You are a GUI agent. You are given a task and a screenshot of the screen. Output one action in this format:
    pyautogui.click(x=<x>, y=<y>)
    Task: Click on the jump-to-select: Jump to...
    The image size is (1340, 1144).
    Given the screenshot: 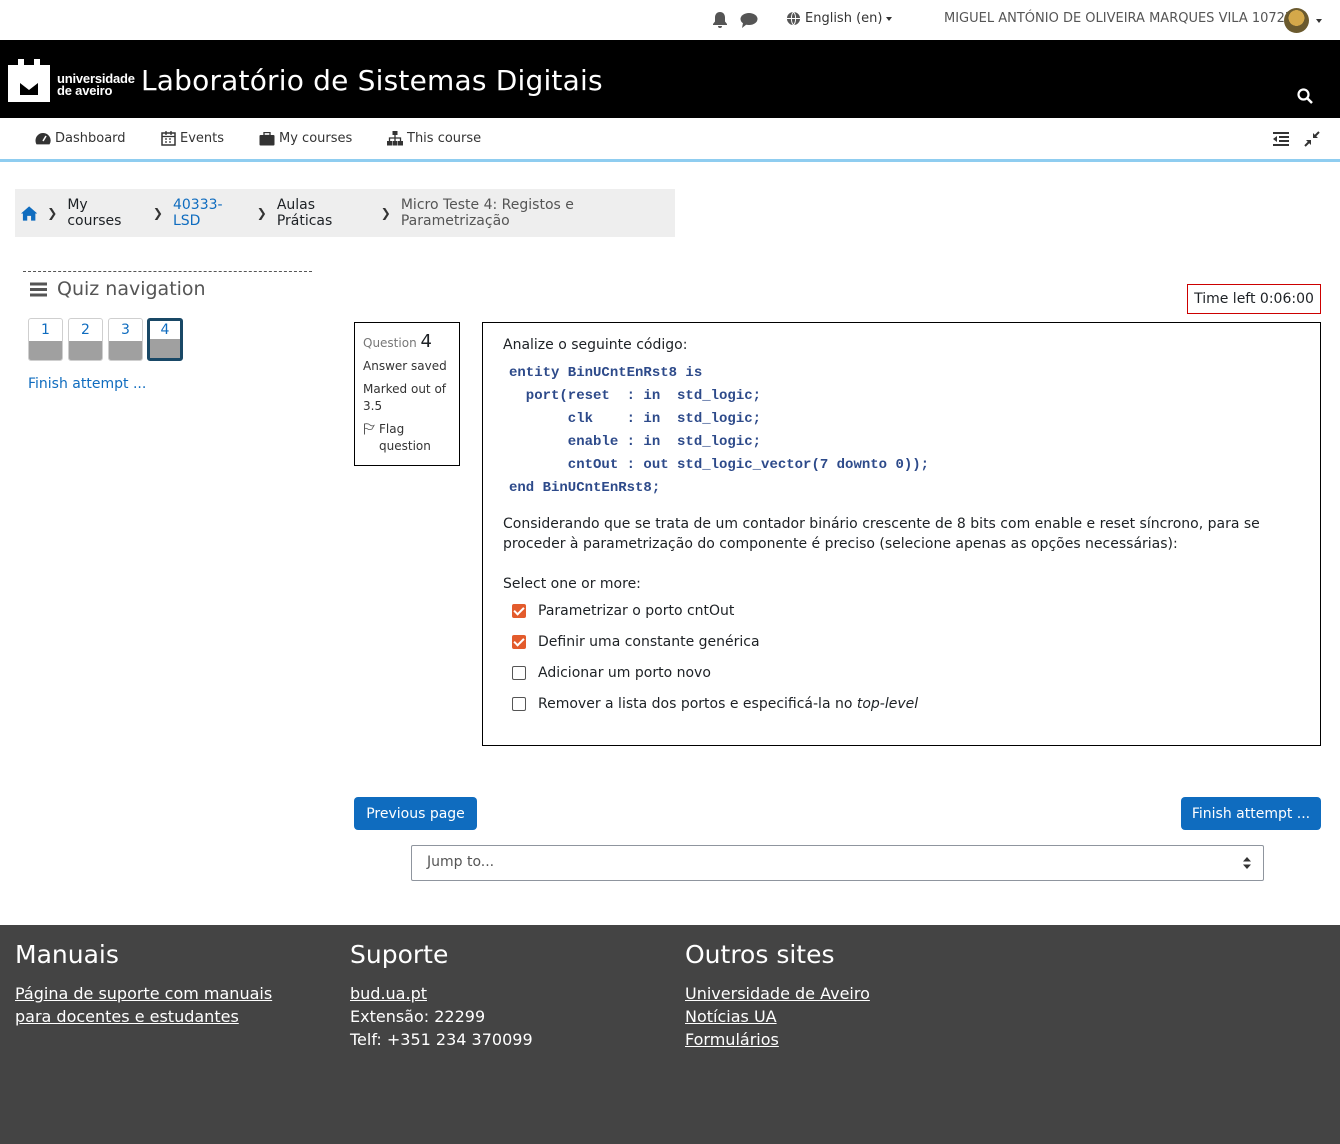 What is the action you would take?
    pyautogui.click(x=837, y=863)
    